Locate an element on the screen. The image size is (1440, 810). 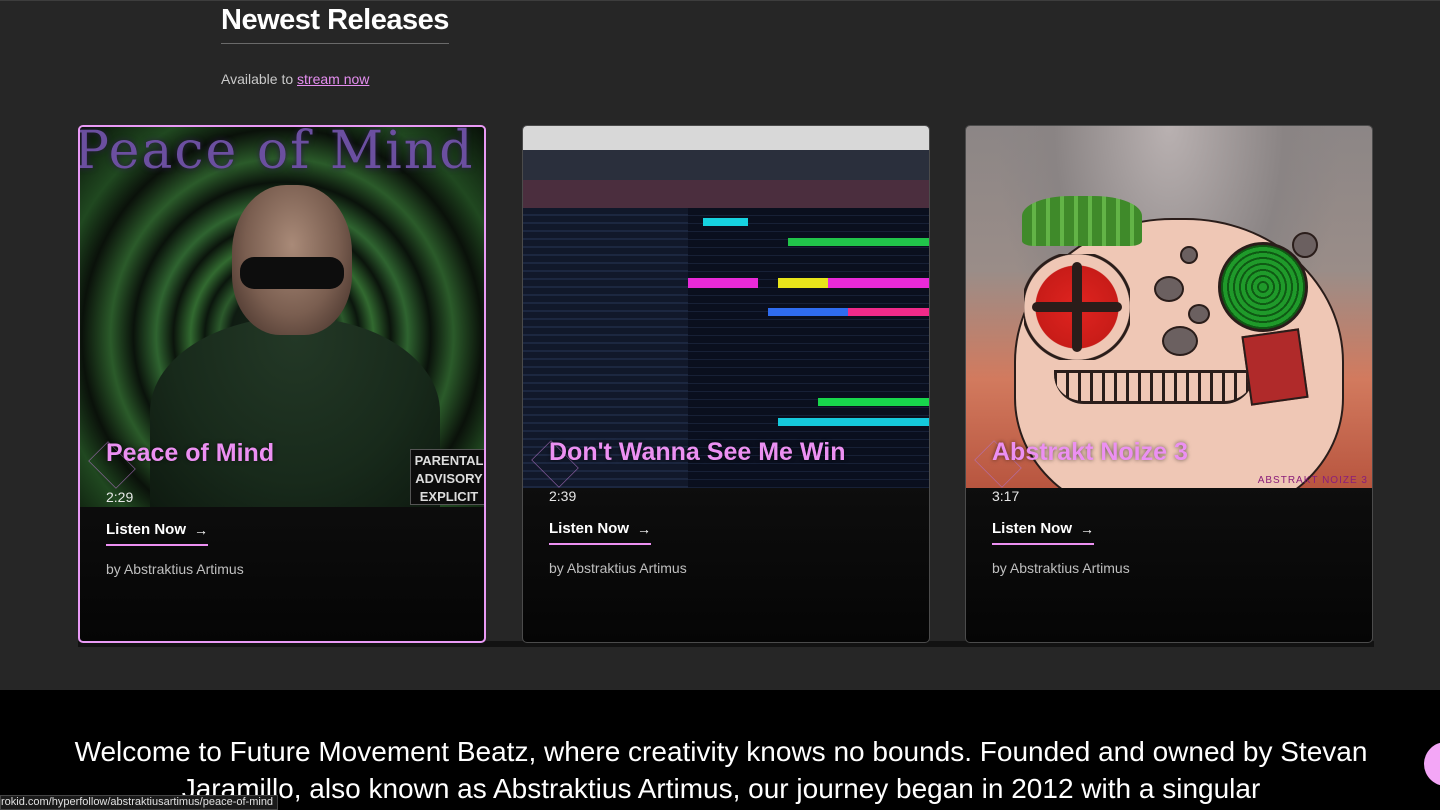
art-patch is located at coordinates (1275, 367).